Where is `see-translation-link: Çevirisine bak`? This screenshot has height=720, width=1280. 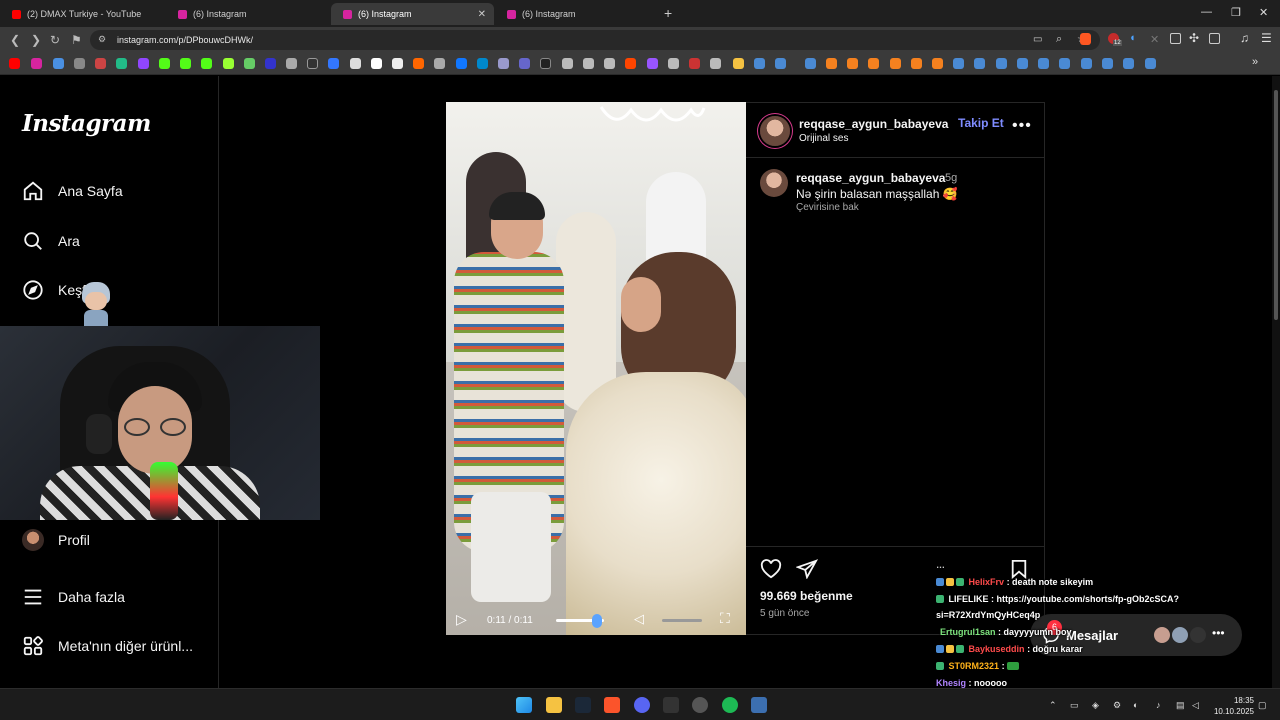 see-translation-link: Çevirisine bak is located at coordinates (827, 207).